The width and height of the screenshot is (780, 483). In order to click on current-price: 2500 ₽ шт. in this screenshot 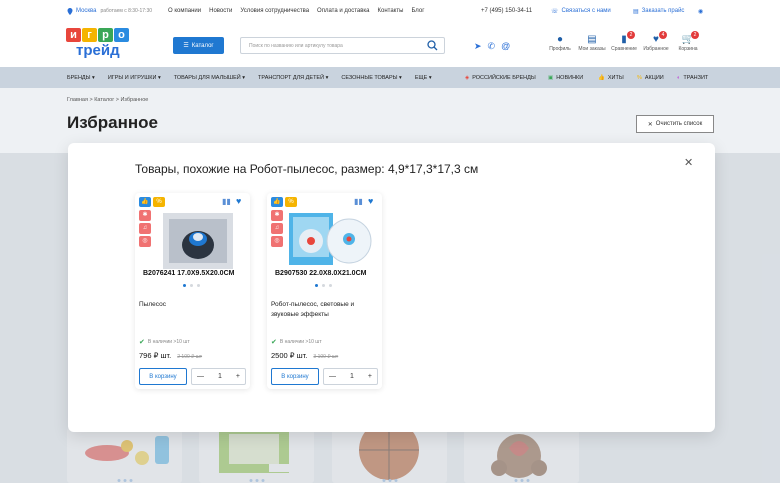, I will do `click(289, 355)`.